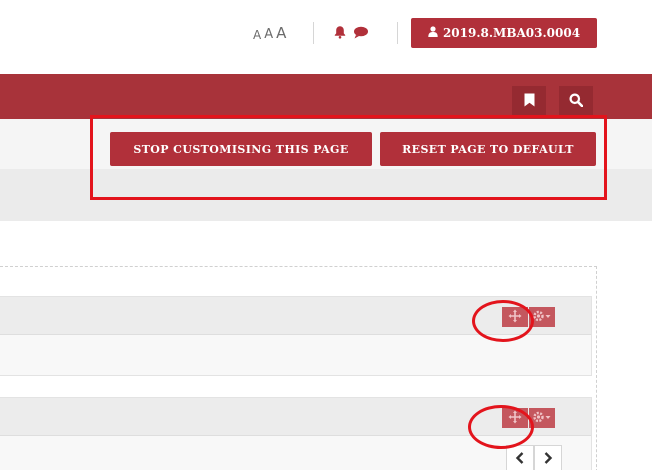 The width and height of the screenshot is (652, 470). I want to click on chat-icon, so click(361, 33).